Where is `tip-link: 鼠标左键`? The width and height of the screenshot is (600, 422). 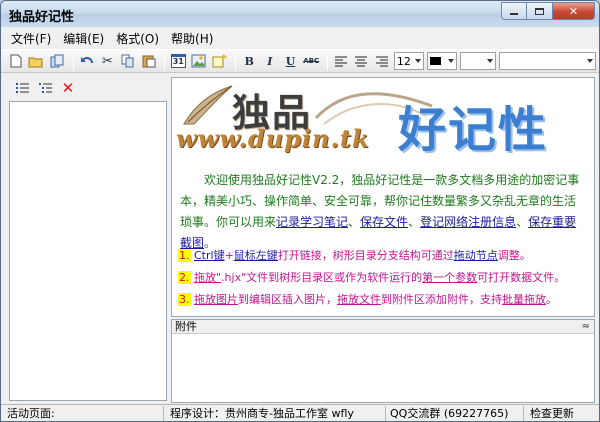
tip-link: 鼠标左键 is located at coordinates (256, 255).